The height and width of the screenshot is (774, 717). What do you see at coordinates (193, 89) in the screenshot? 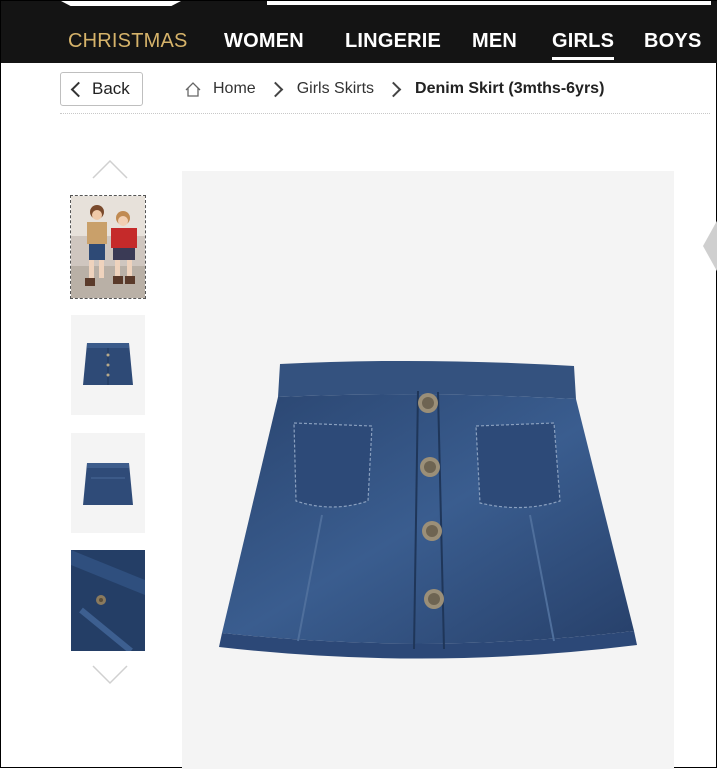
I see `home-icon` at bounding box center [193, 89].